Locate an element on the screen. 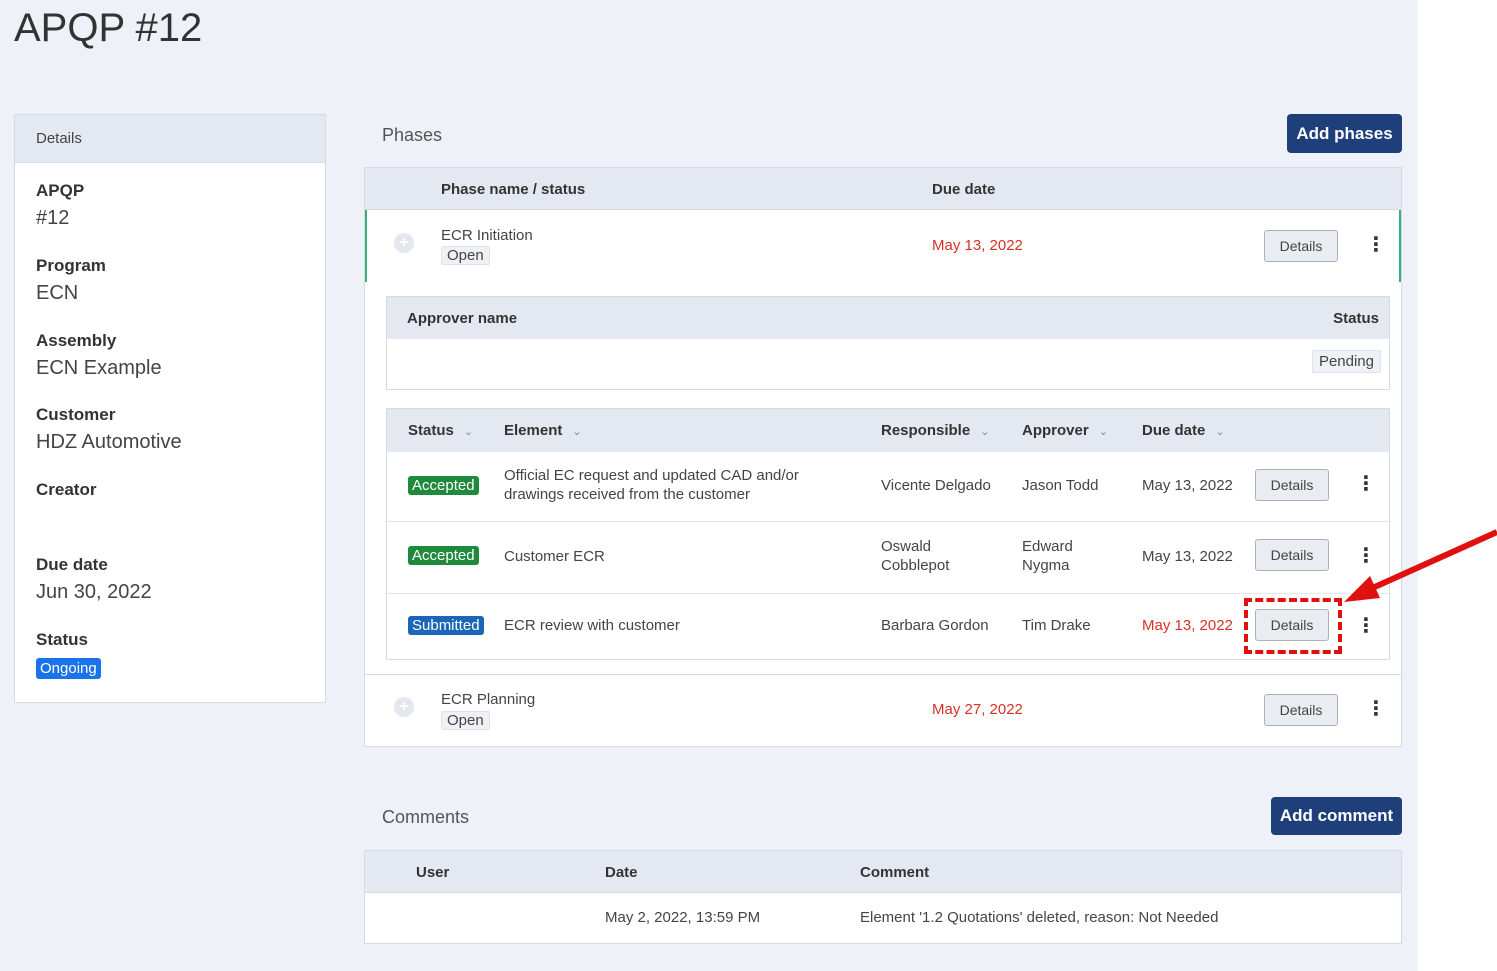 Image resolution: width=1497 pixels, height=971 pixels. field-value: ECN is located at coordinates (57, 293).